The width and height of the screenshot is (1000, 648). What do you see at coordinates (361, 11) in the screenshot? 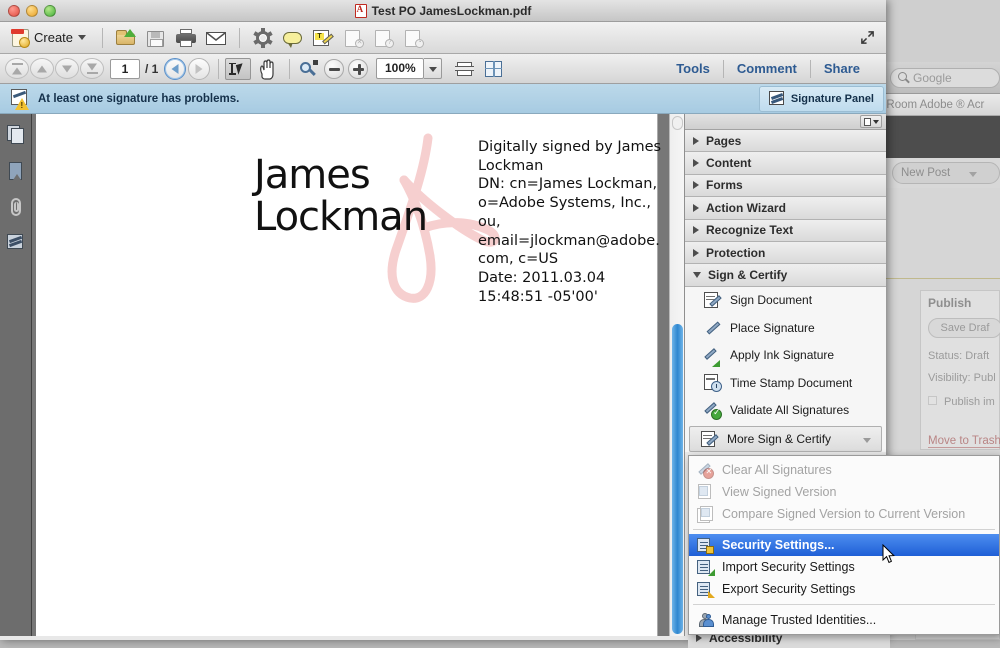
I see `pdf-icon` at bounding box center [361, 11].